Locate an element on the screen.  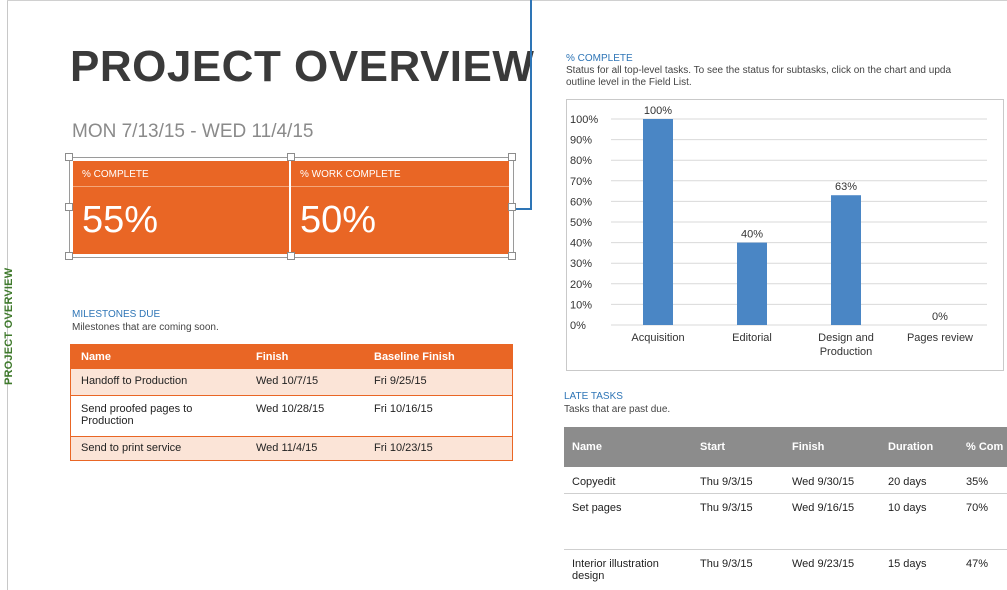
sidebar-vertical-label: PROJECT OVERVIEW is located at coordinates (9, 326).